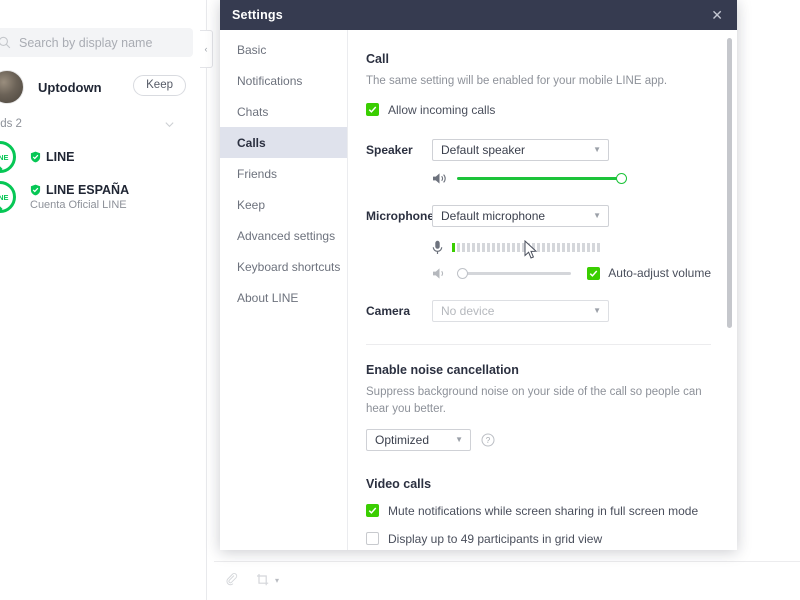 The image size is (800, 600). I want to click on speaker-muted-icon, so click(438, 273).